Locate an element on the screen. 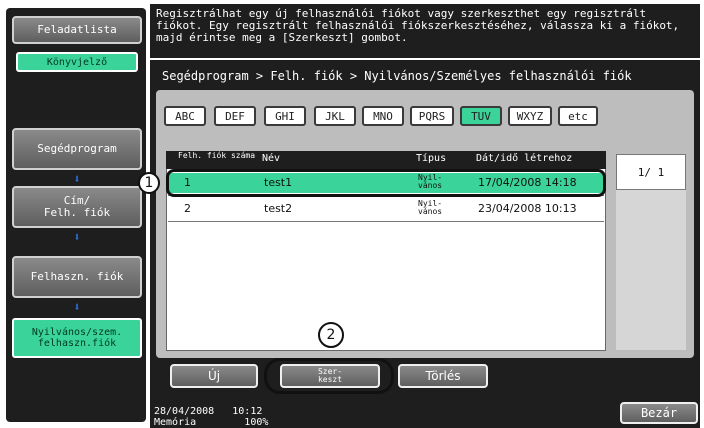  tab-jkl: JKL is located at coordinates (335, 116).